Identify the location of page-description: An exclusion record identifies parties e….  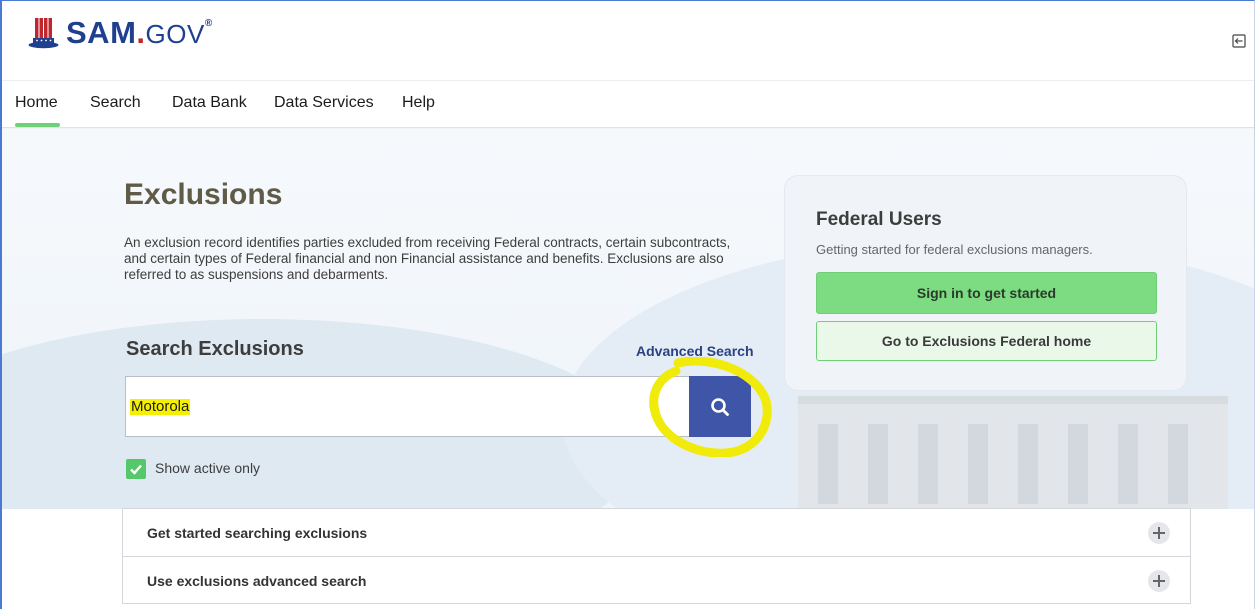
(427, 258).